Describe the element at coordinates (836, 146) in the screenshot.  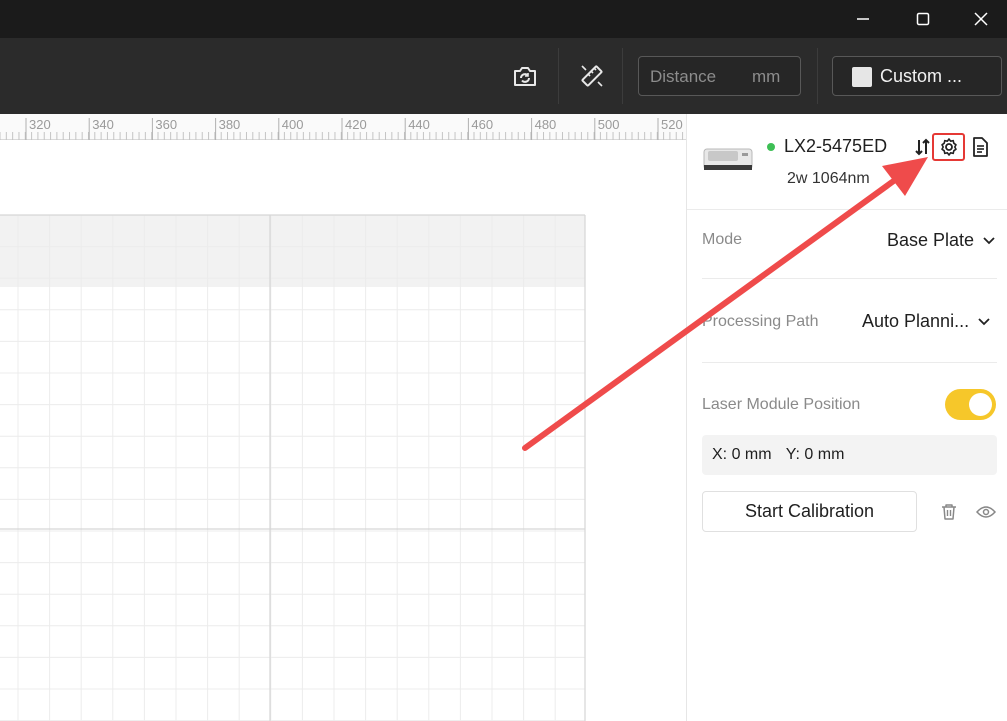
I see `device-name: LX2-5475ED` at that location.